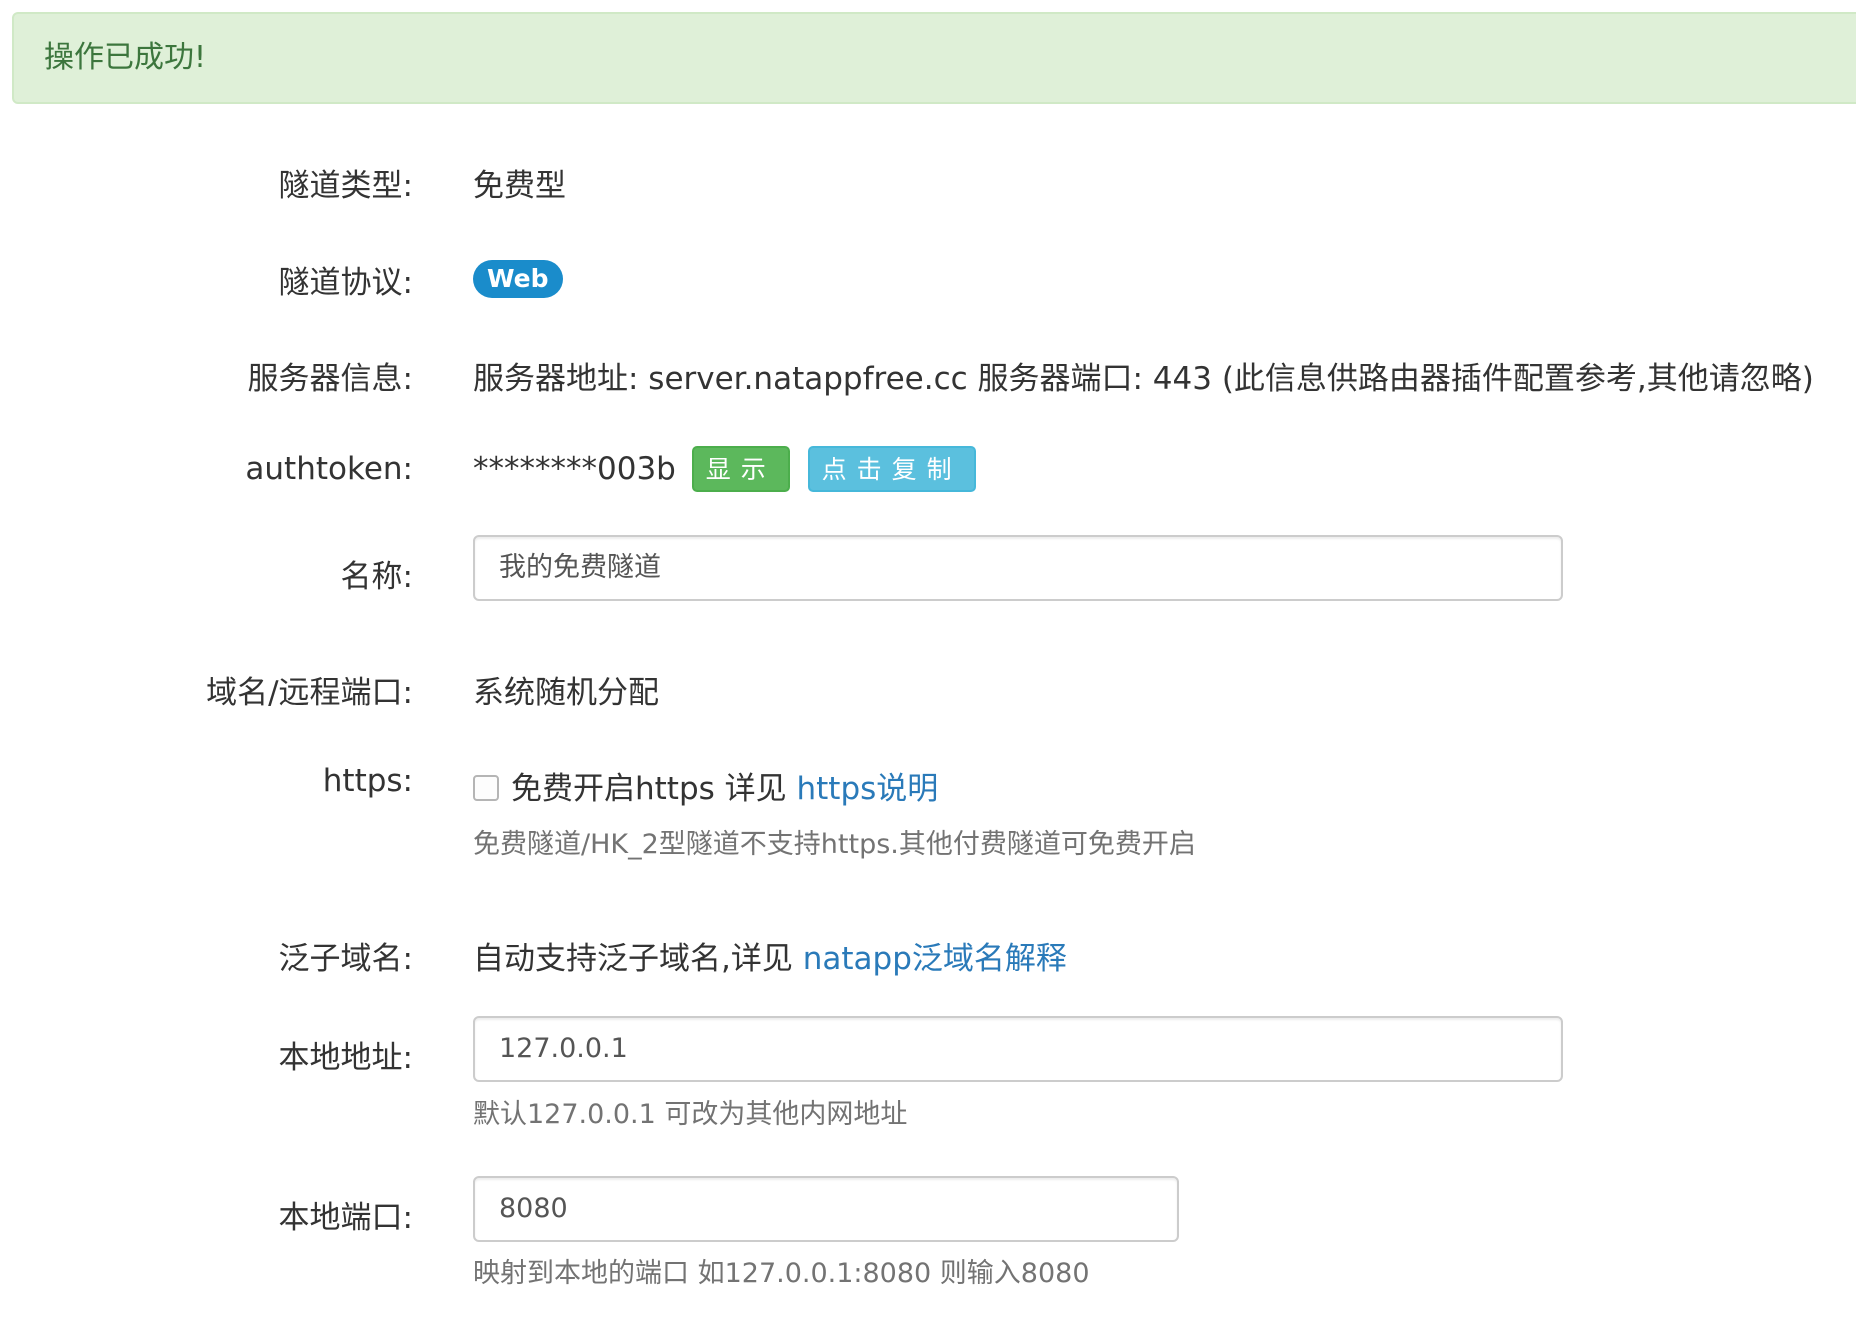  I want to click on wildcard-domain-value: 自动支持泛子域名,详见 natapp泛域名解释, so click(770, 955).